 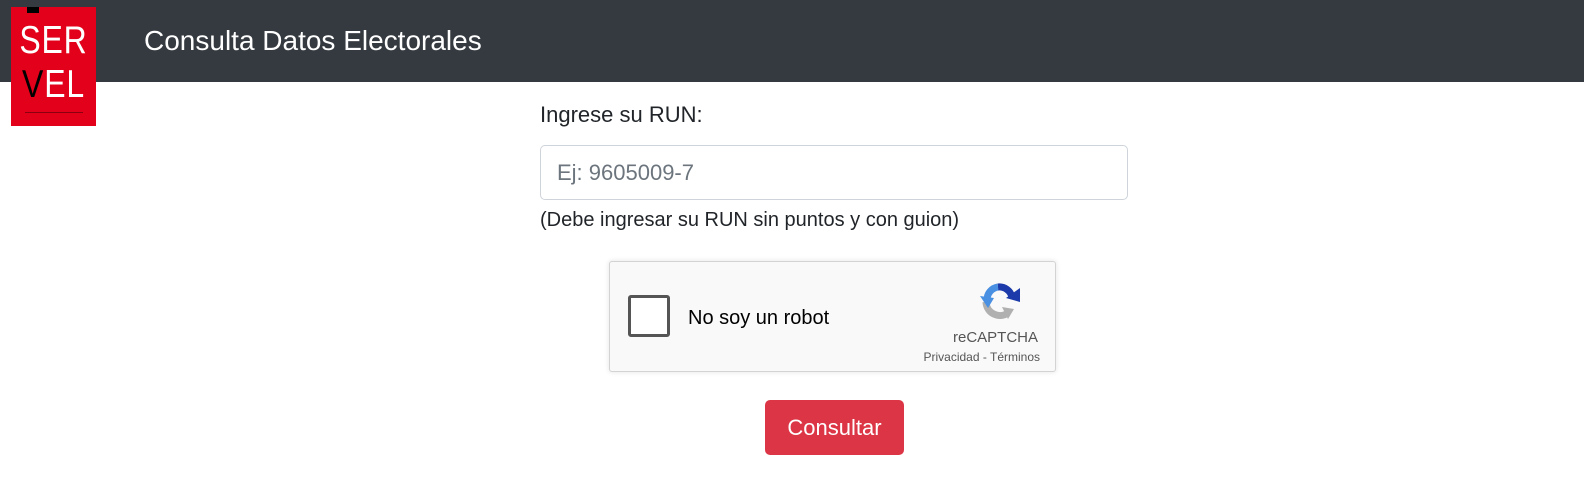 What do you see at coordinates (759, 318) in the screenshot?
I see `recaptcha-label: No soy un robot` at bounding box center [759, 318].